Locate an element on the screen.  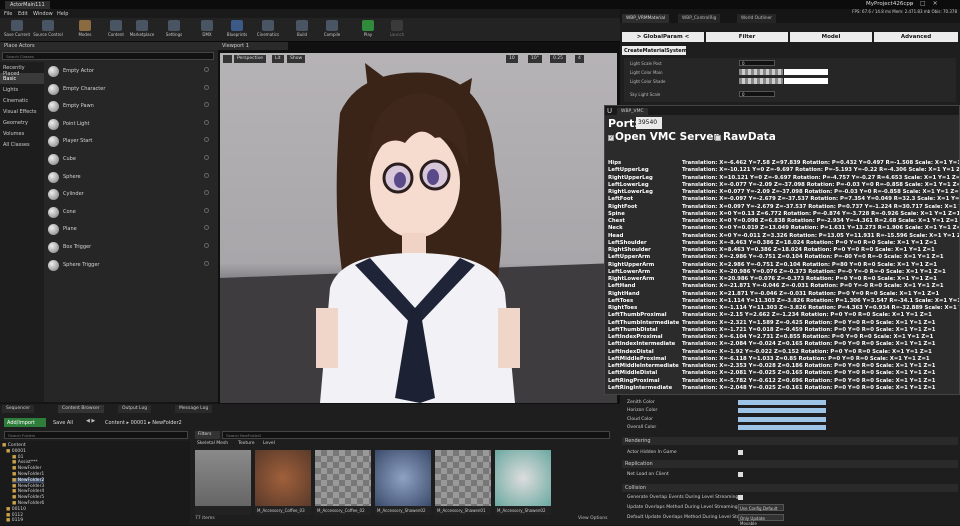
actor-item: Cylinder is located at coordinates (130, 194).